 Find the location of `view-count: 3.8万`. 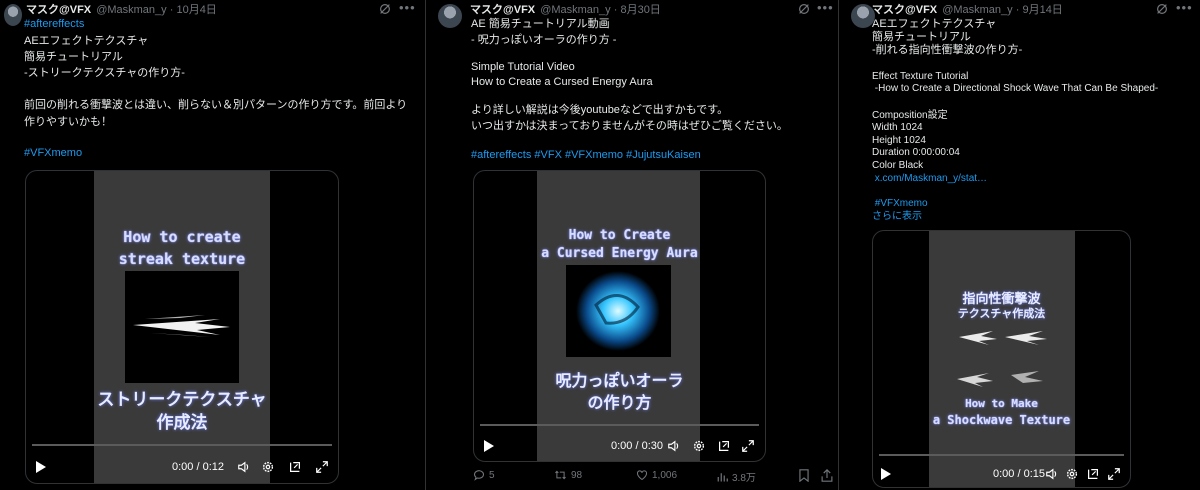

view-count: 3.8万 is located at coordinates (744, 478).